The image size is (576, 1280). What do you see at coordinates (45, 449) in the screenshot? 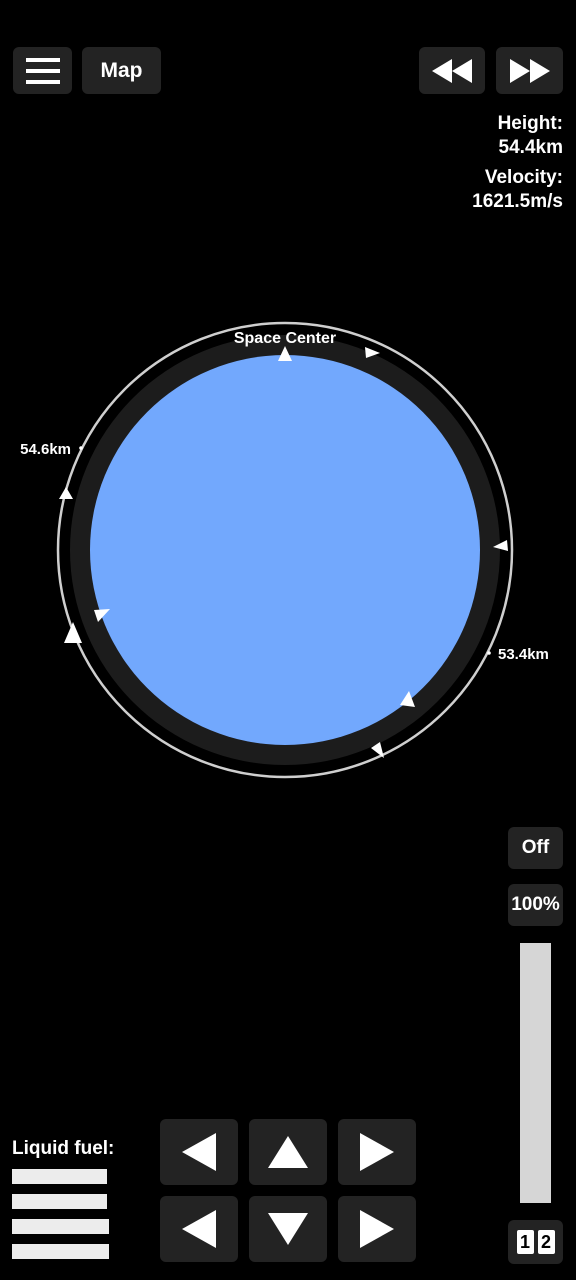
I see `apoapsis-label: 54.6km` at bounding box center [45, 449].